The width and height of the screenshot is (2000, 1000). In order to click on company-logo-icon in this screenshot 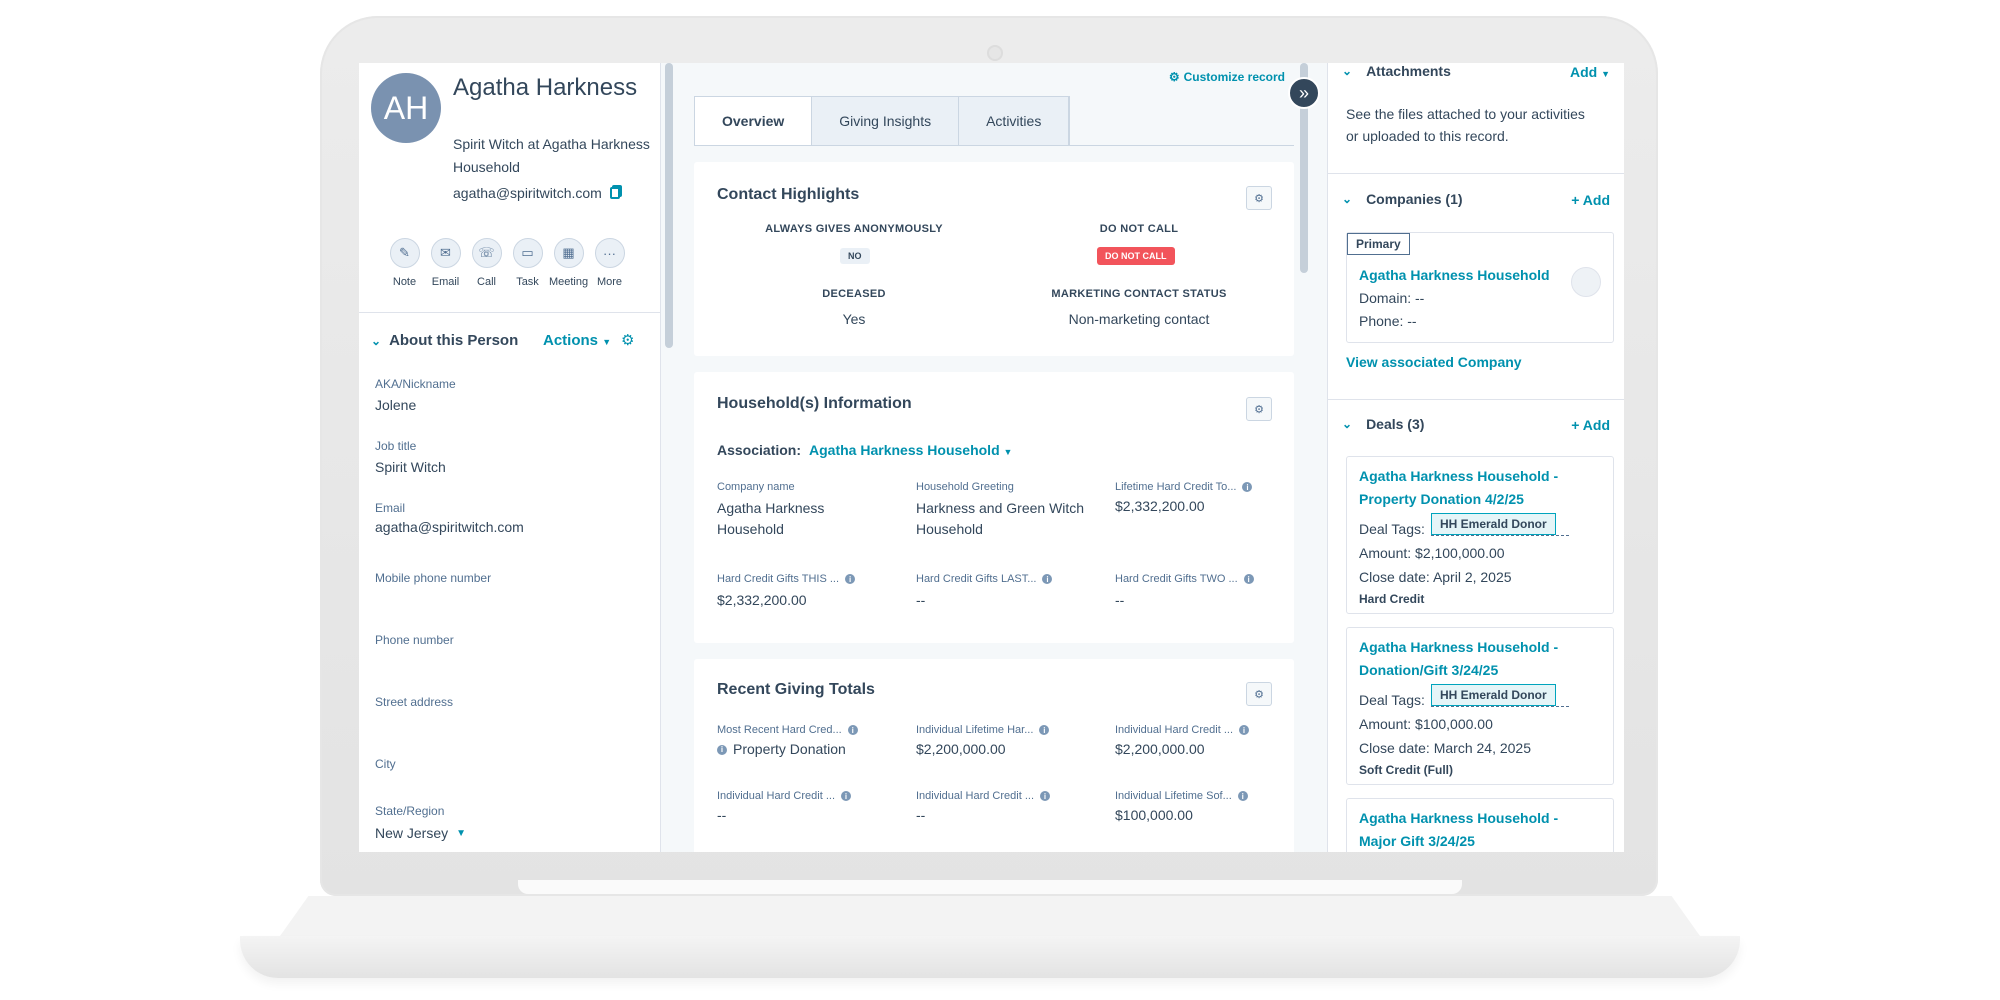, I will do `click(1586, 282)`.